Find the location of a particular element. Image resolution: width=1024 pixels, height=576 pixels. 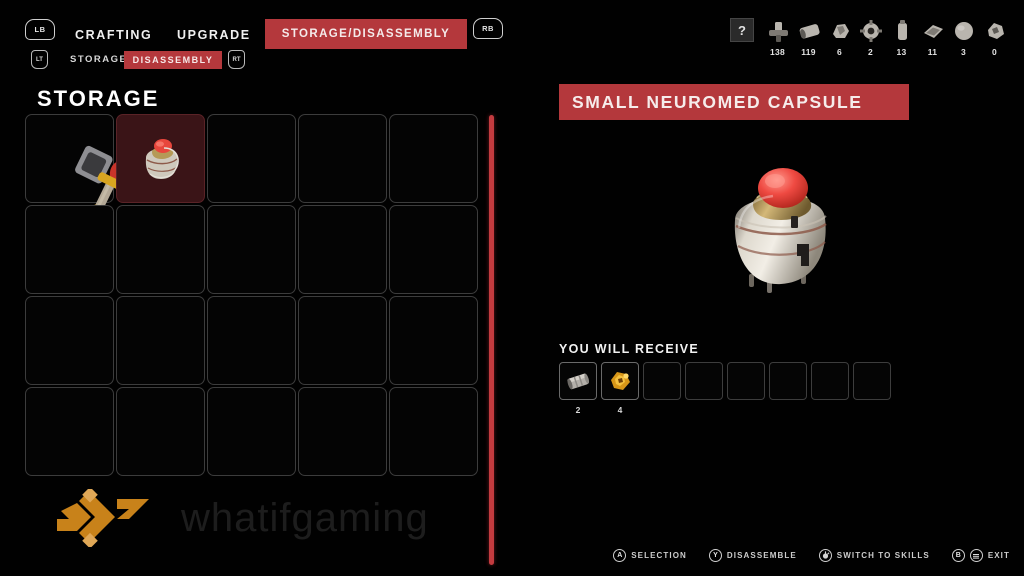

whatifgaming-logo-icon is located at coordinates (103, 518).